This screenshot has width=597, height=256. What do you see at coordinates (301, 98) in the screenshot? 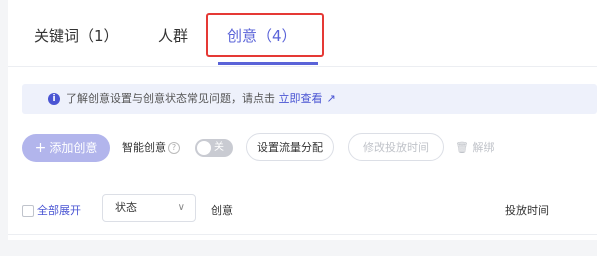
I see `view-now-link: 立即查看` at bounding box center [301, 98].